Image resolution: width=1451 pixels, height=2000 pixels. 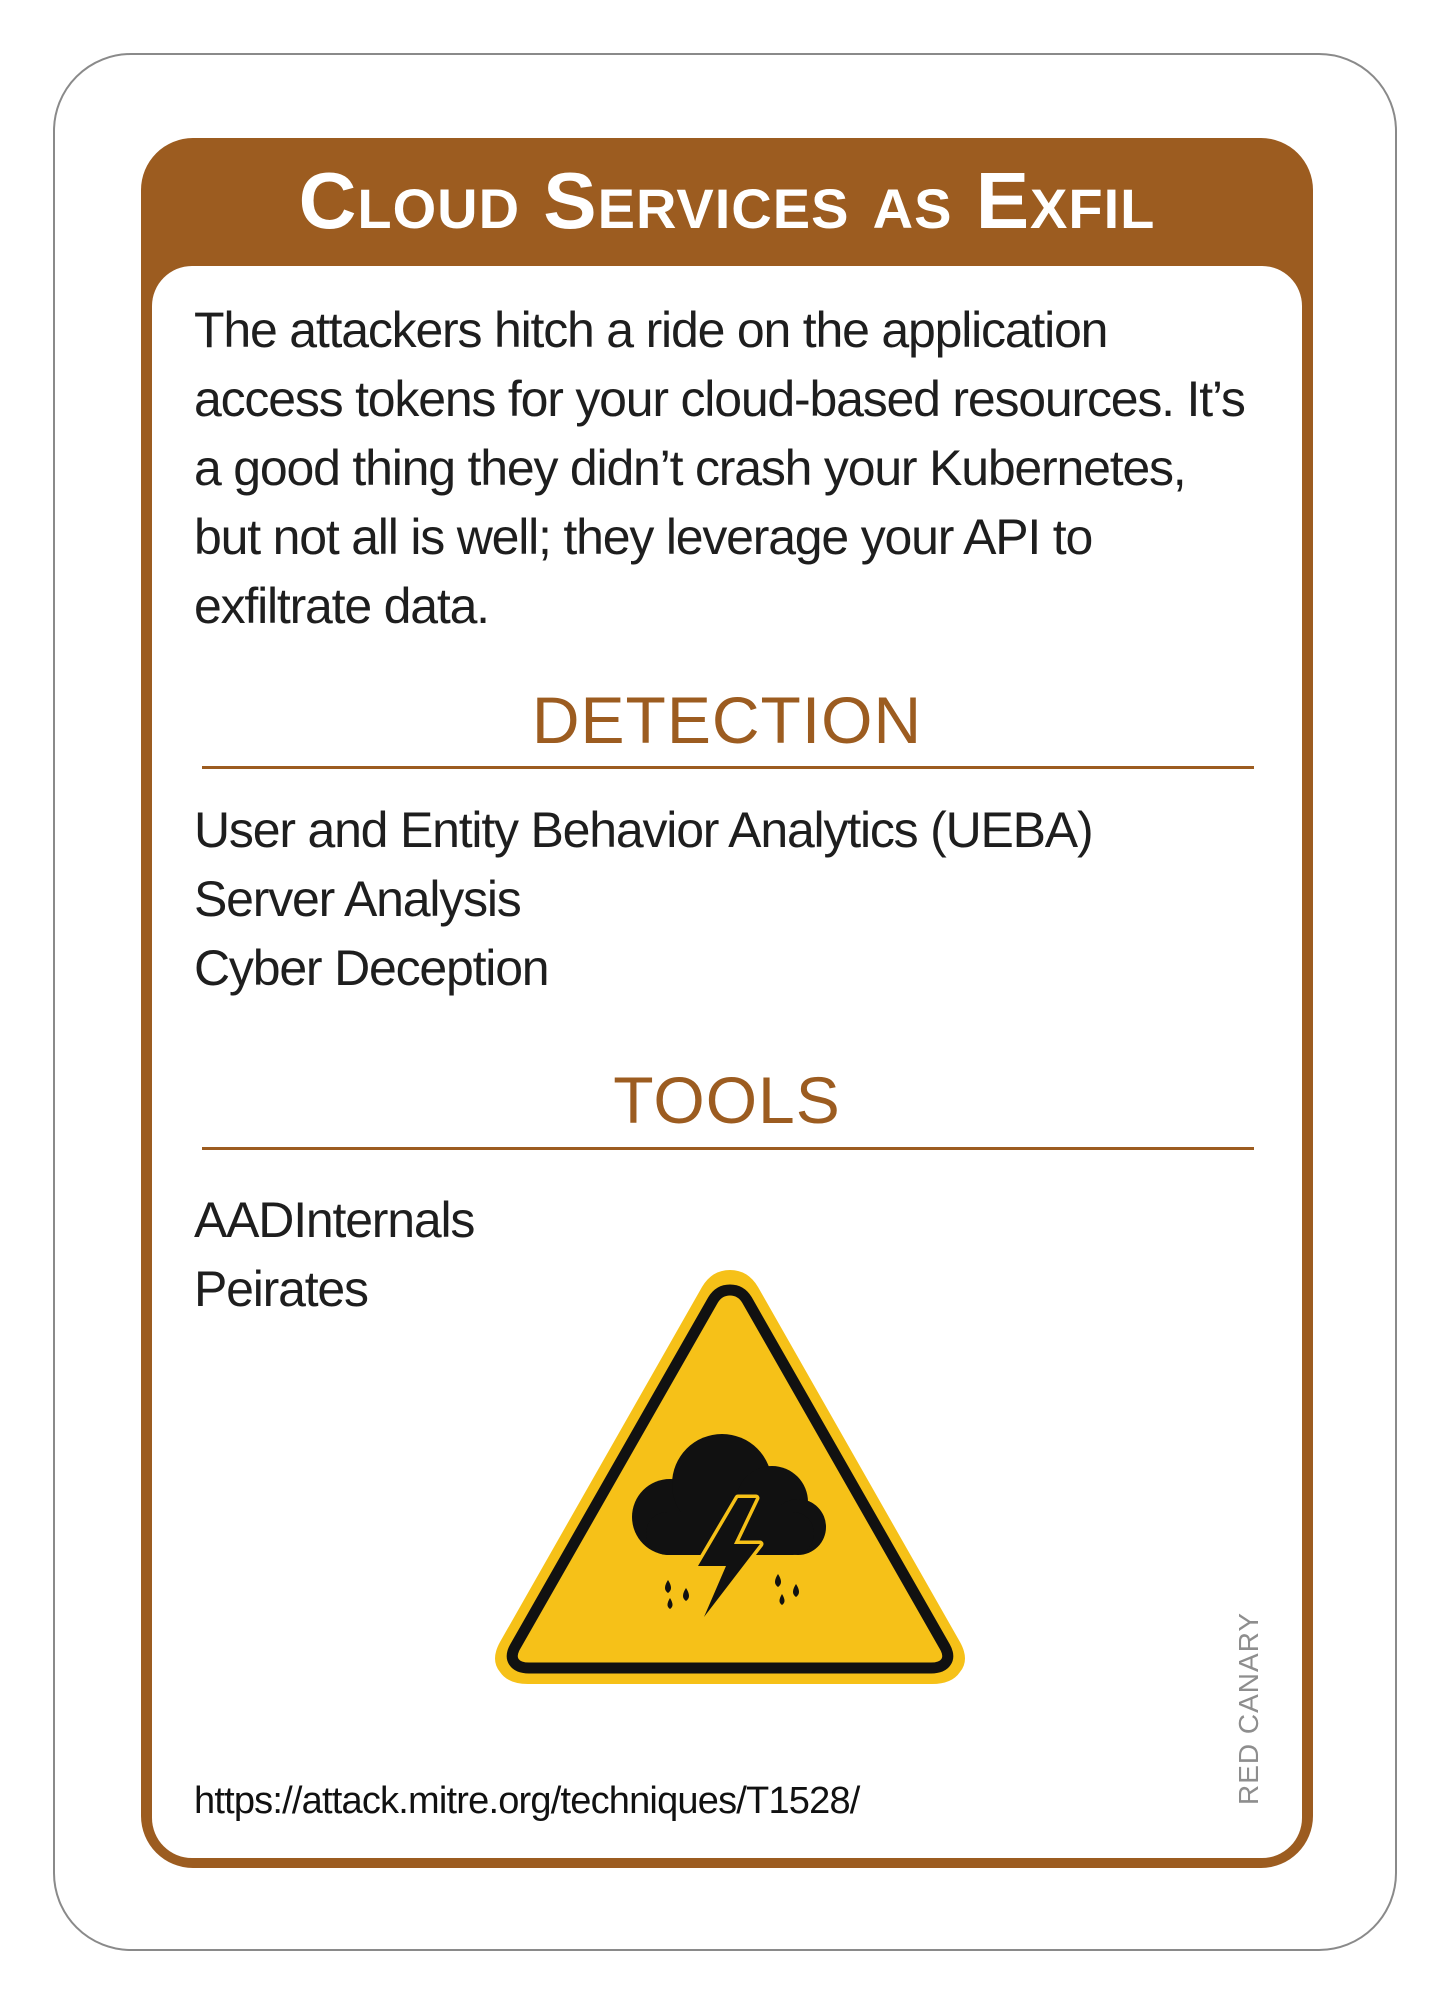 What do you see at coordinates (727, 1100) in the screenshot?
I see `tools-heading: TOOLS` at bounding box center [727, 1100].